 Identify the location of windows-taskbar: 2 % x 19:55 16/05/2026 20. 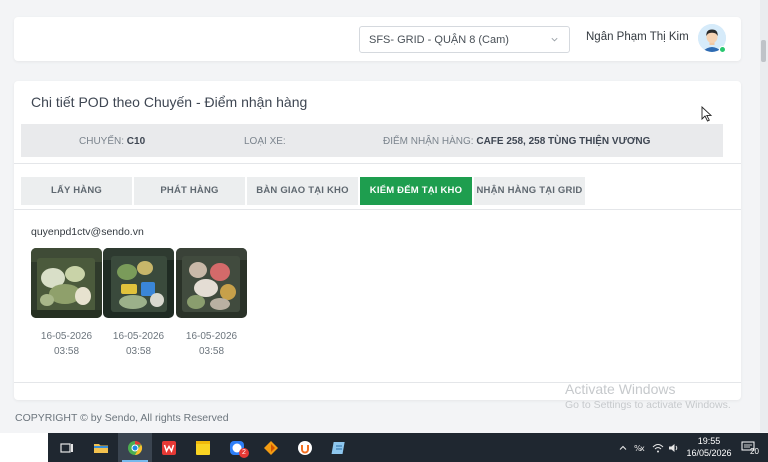
(384, 447).